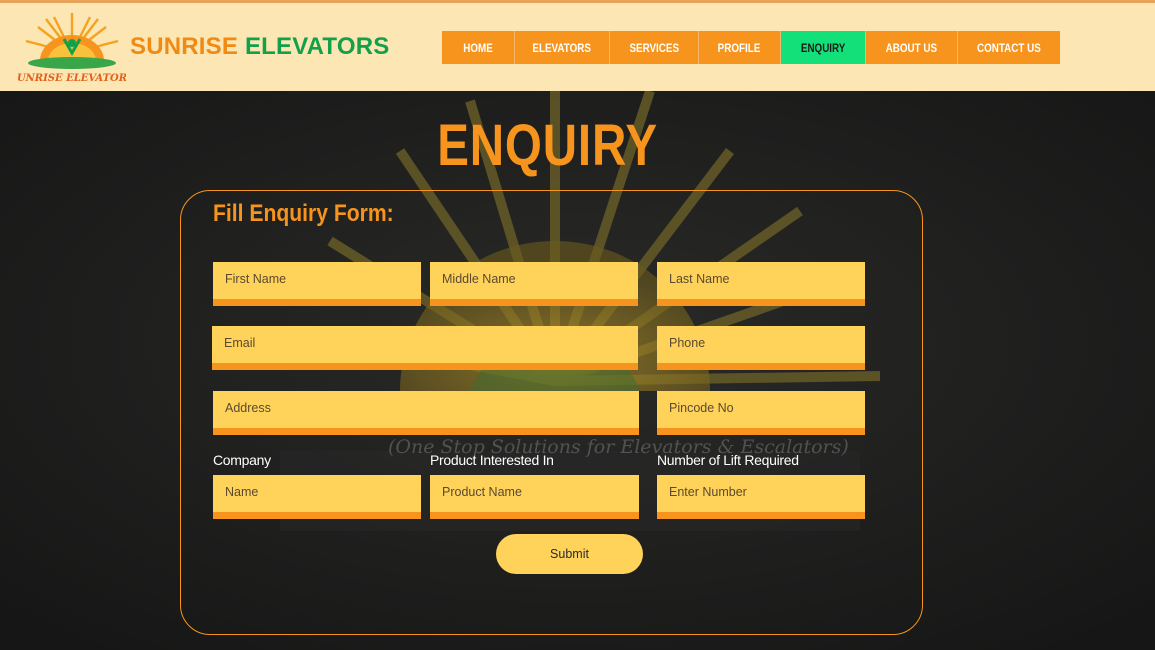  I want to click on nav-services-label: SERVICES, so click(654, 47).